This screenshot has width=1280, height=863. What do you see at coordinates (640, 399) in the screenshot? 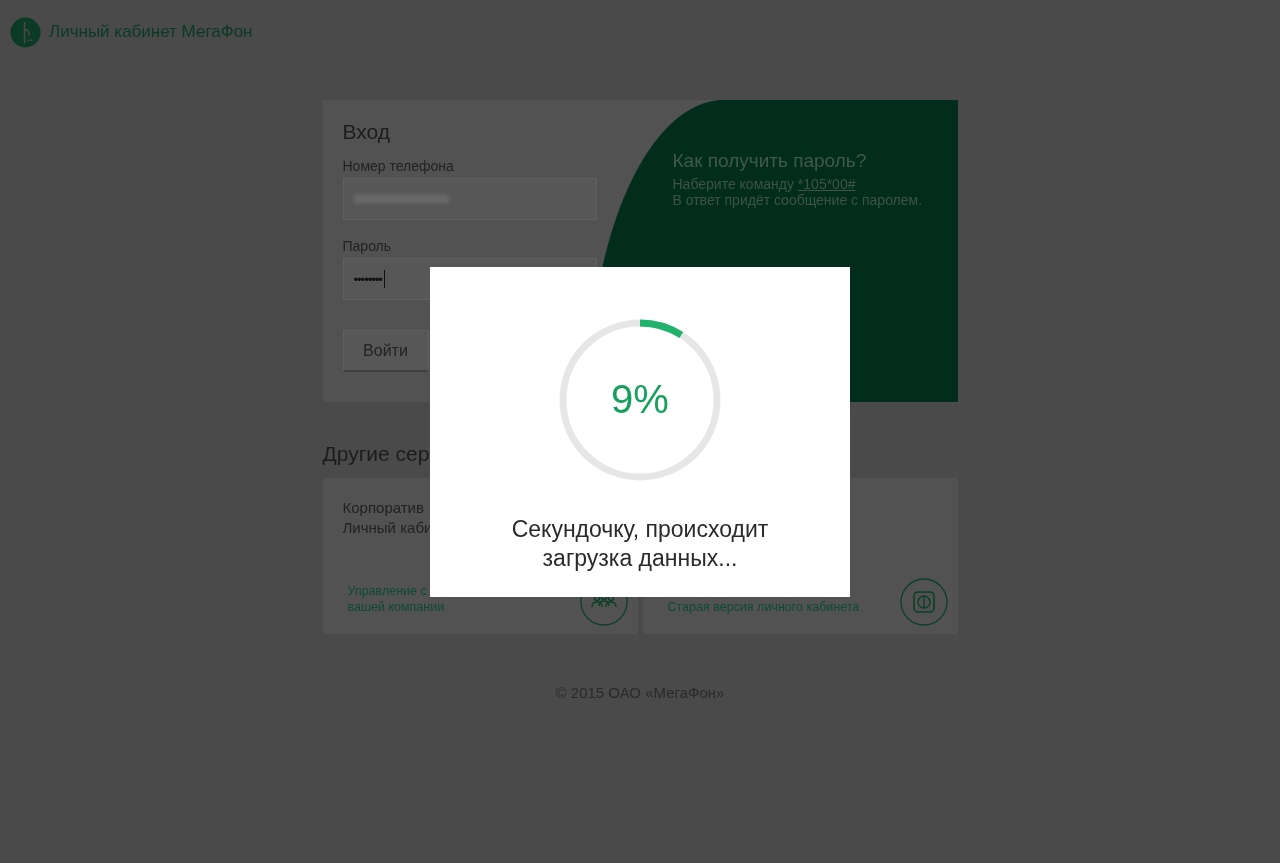
I see `progress-percent: 9%` at bounding box center [640, 399].